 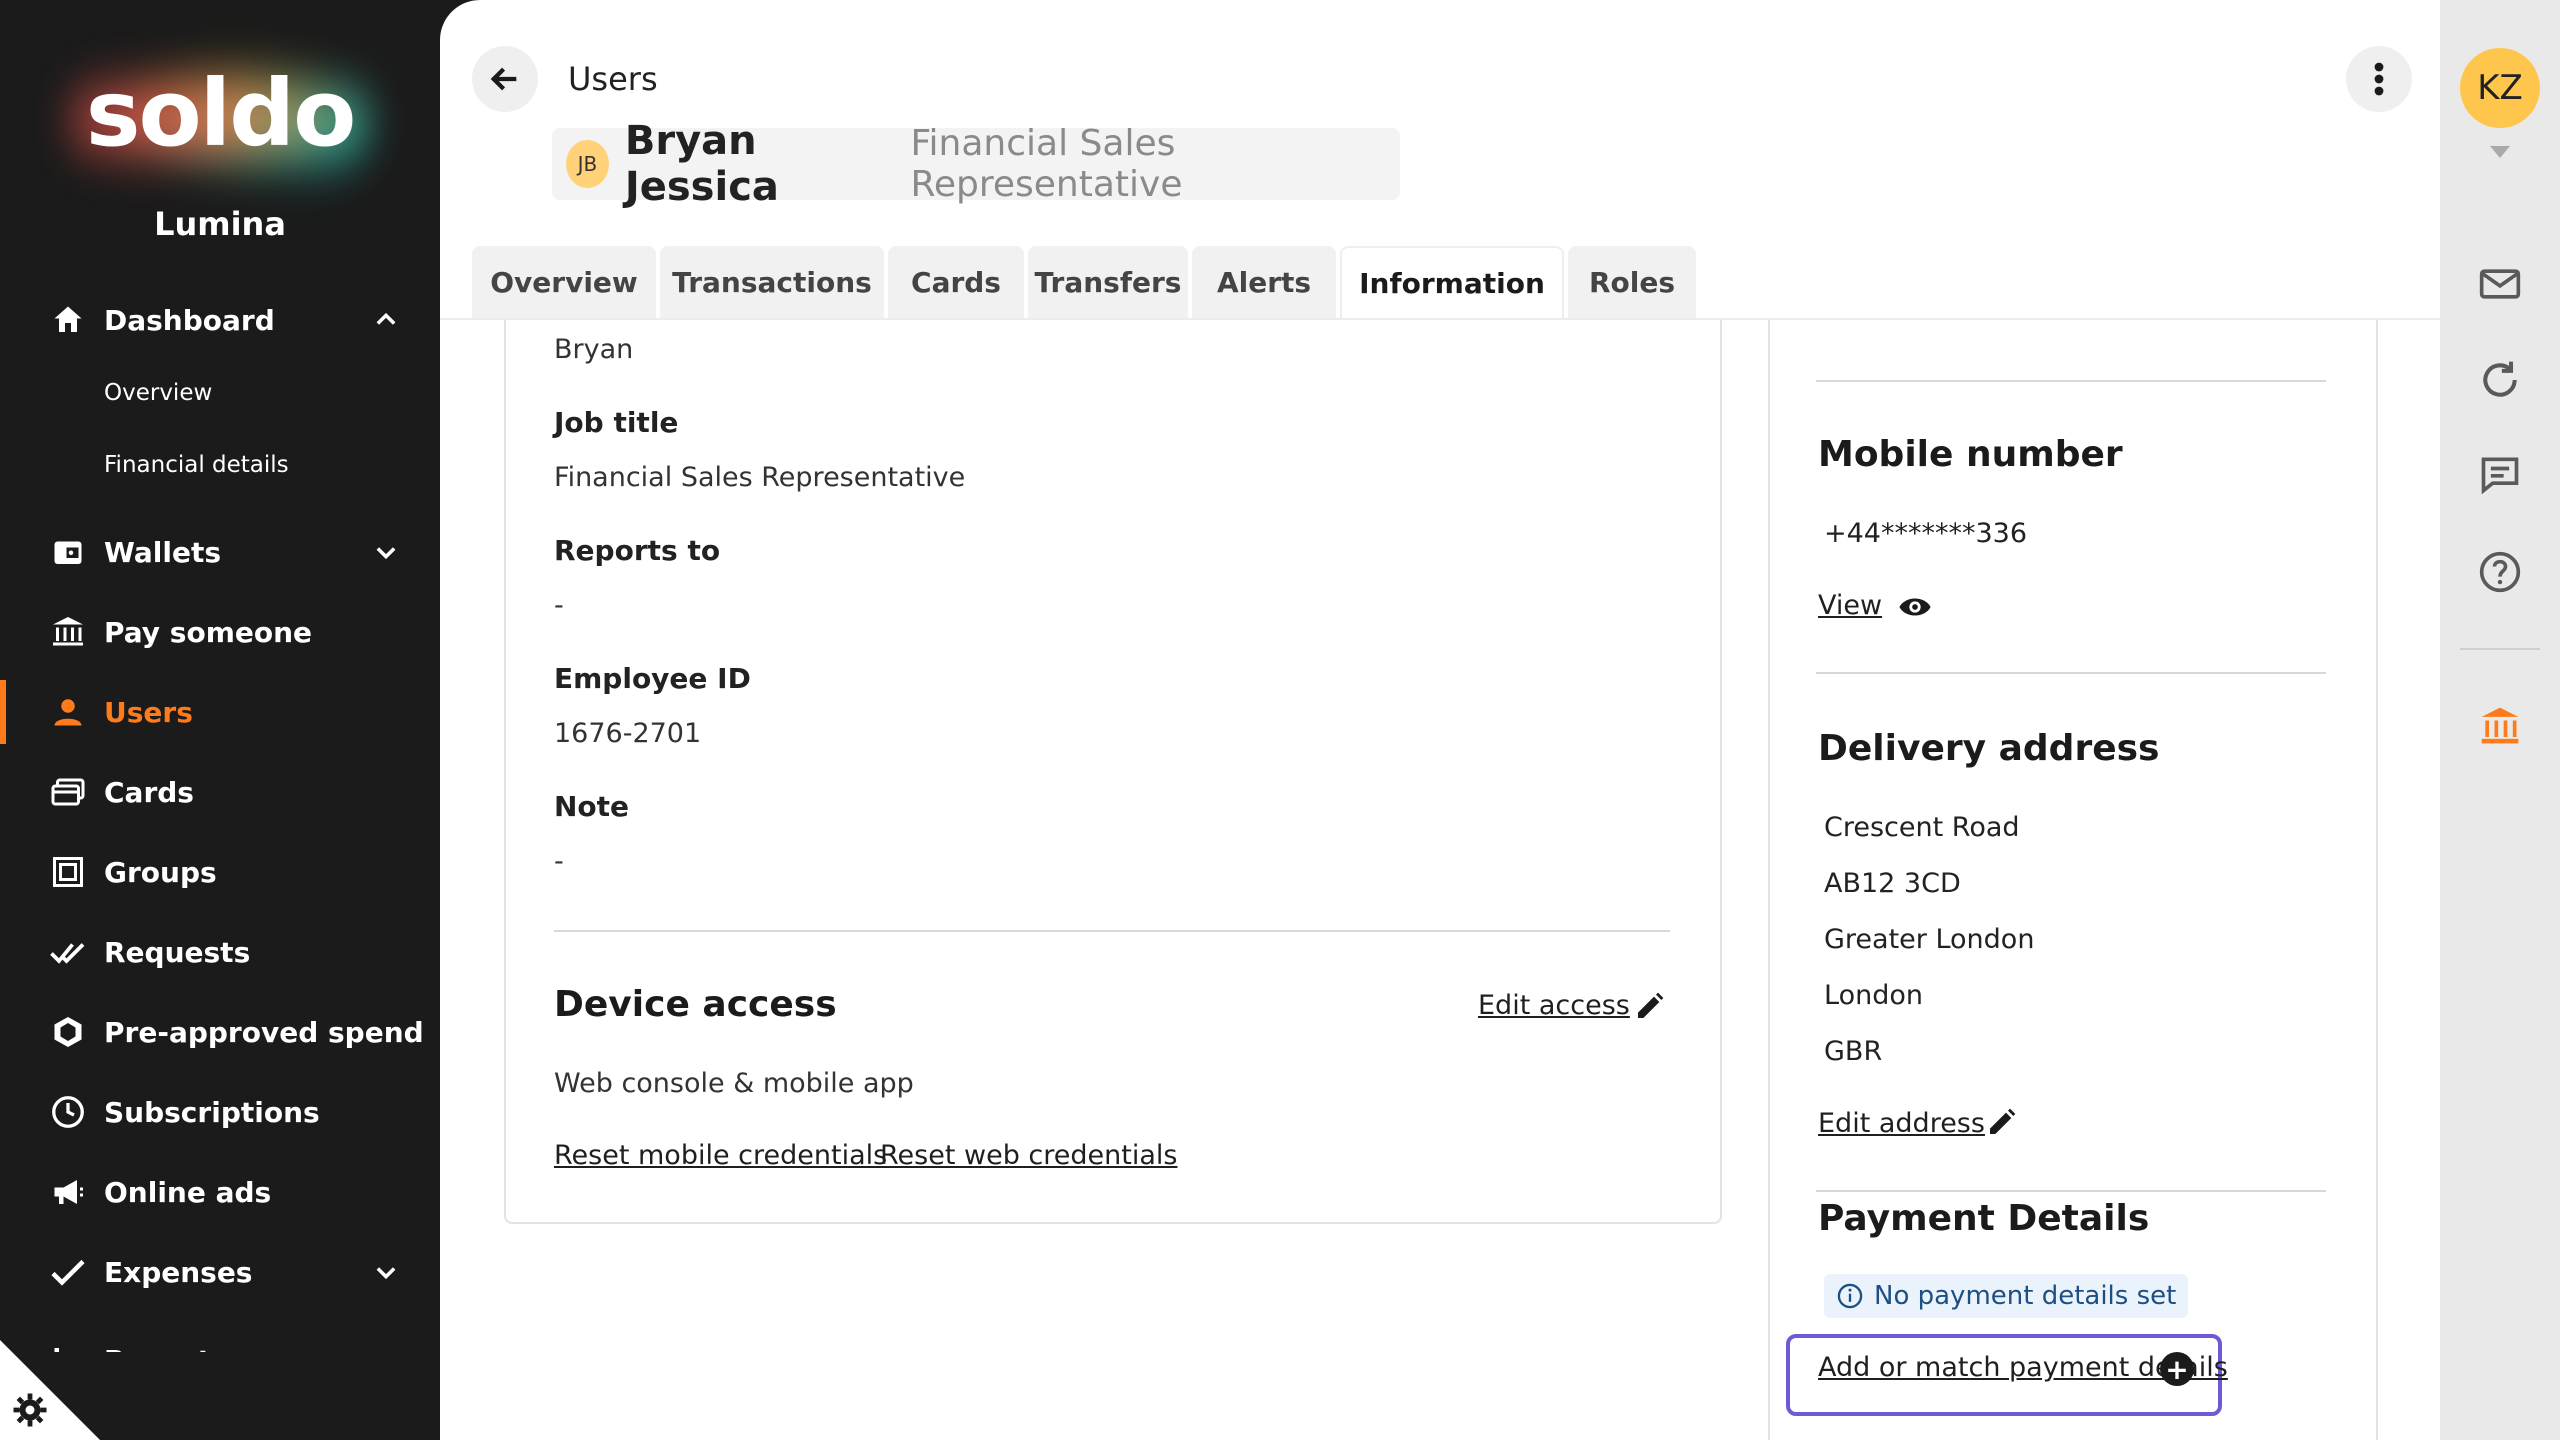 I want to click on sidebar-item-label: Pay someone, so click(x=208, y=632).